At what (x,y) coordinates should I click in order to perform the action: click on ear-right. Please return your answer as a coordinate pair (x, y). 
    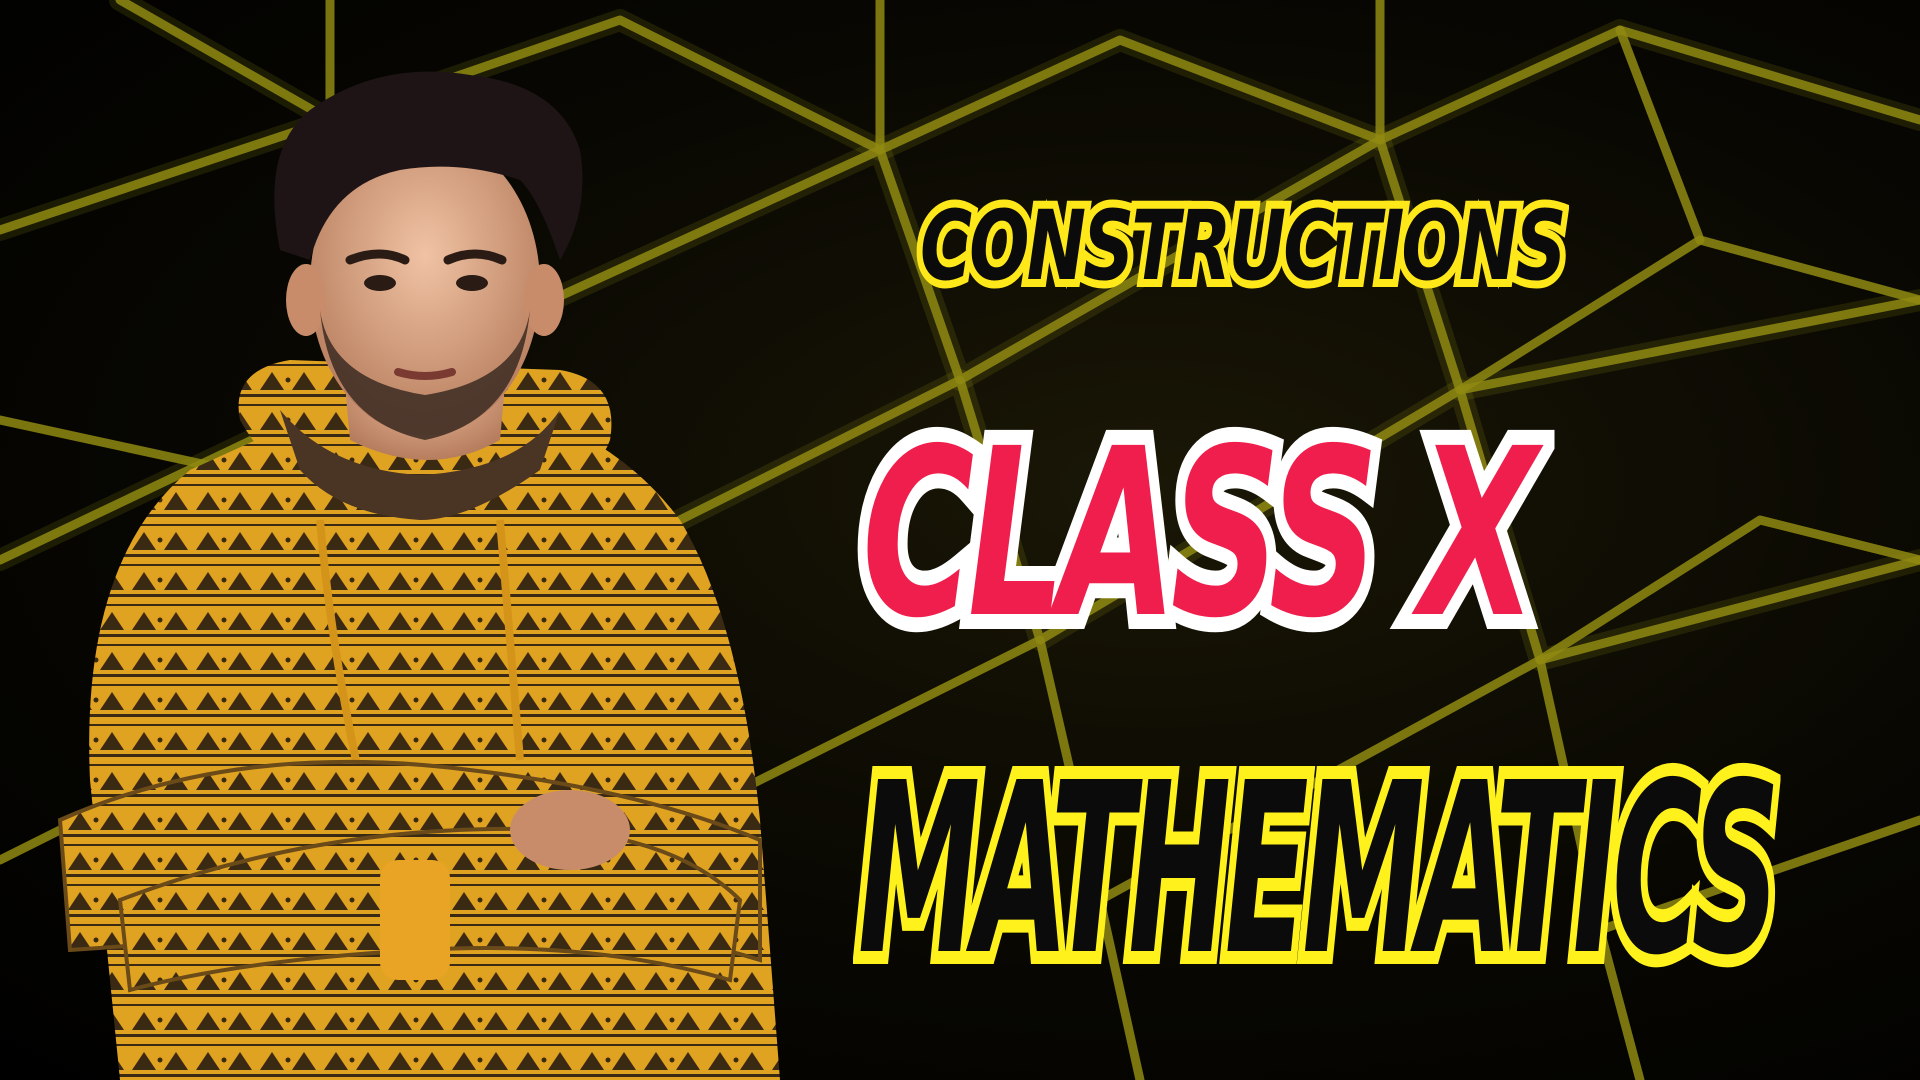
    Looking at the image, I should click on (544, 300).